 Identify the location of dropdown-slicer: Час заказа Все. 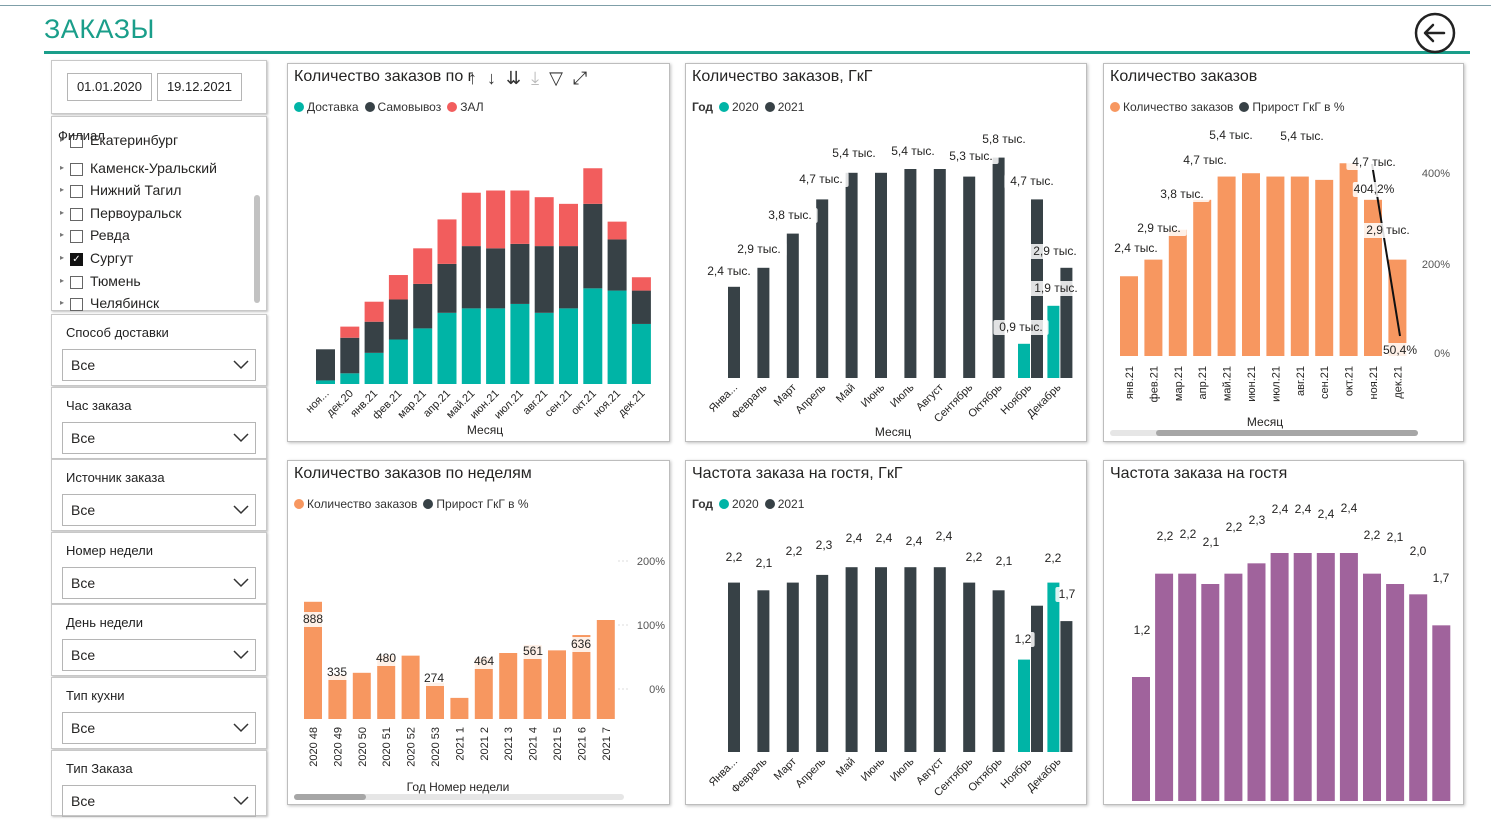
(159, 423).